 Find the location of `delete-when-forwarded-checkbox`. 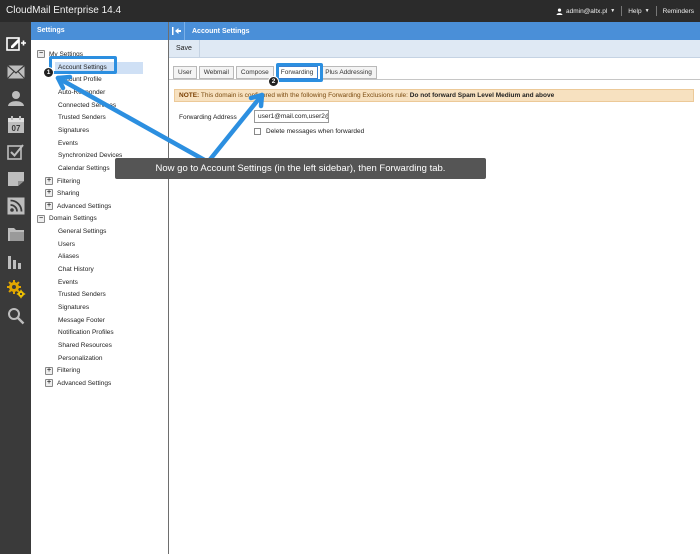

delete-when-forwarded-checkbox is located at coordinates (257, 131).